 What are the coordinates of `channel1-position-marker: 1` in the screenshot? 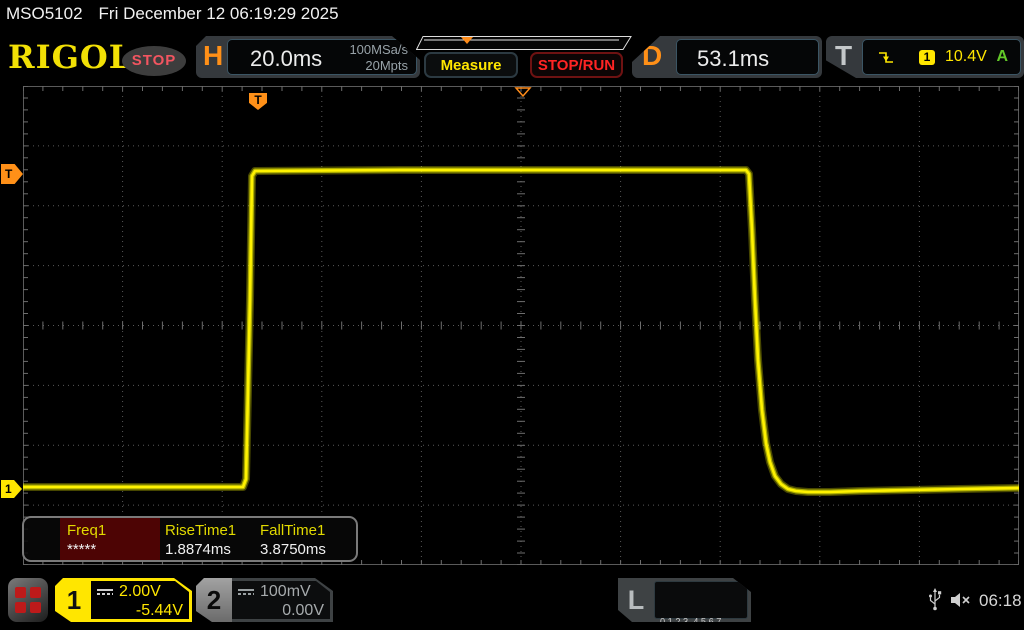 It's located at (11, 489).